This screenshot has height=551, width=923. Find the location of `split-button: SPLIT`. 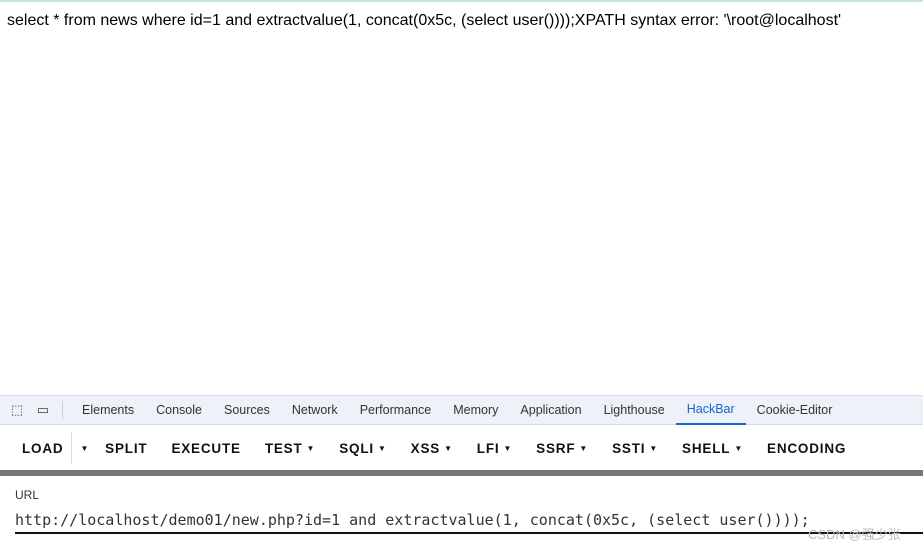

split-button: SPLIT is located at coordinates (126, 448).